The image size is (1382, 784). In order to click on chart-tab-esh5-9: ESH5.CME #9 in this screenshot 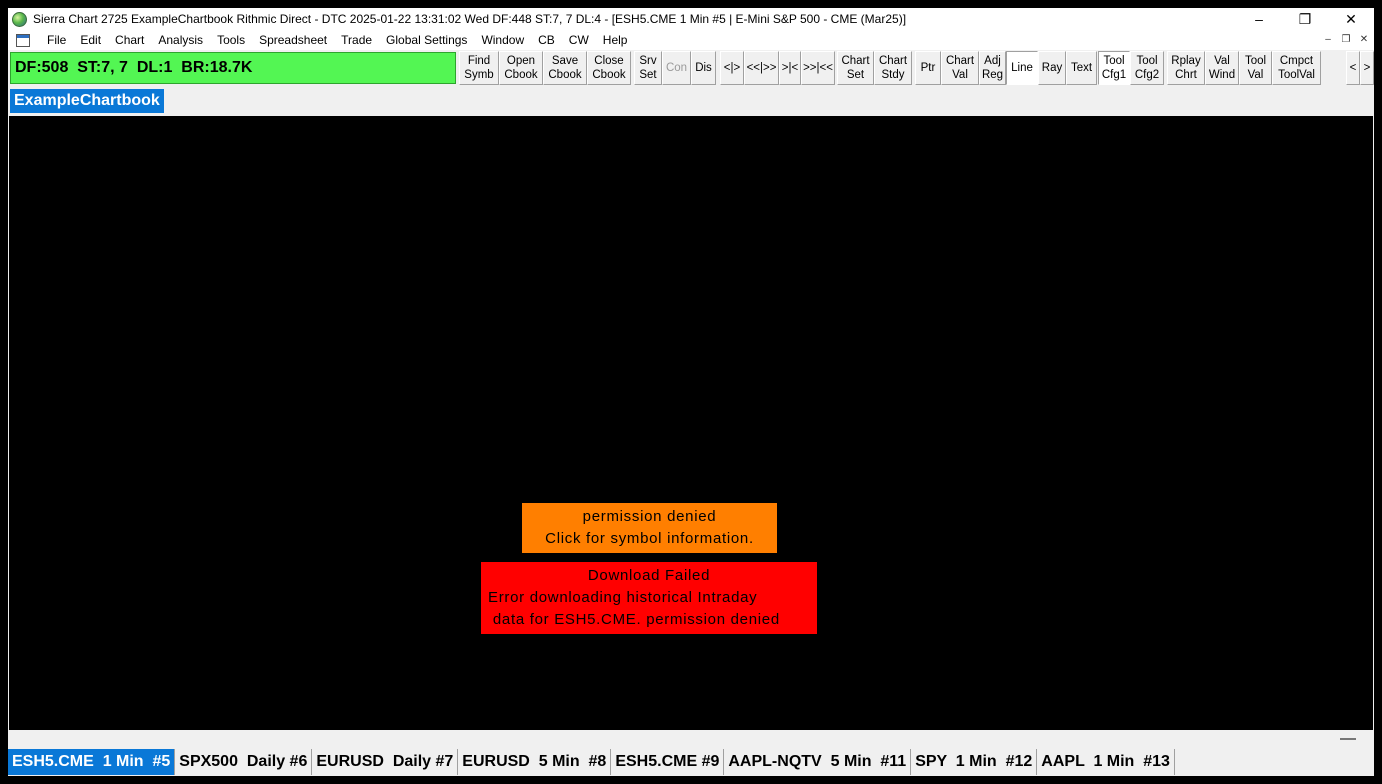, I will do `click(668, 762)`.